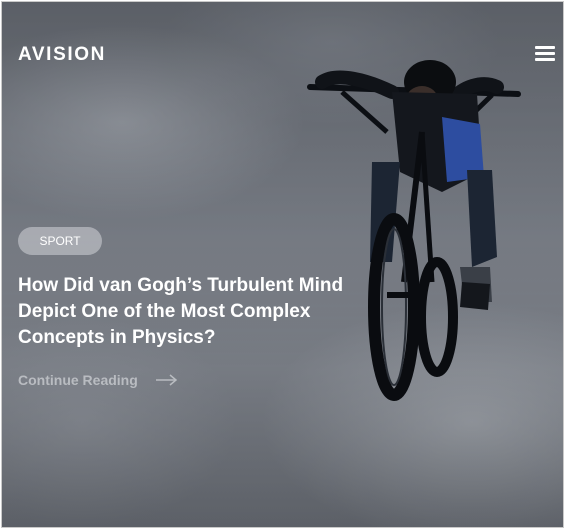  I want to click on continue-reading-label: Continue Reading, so click(78, 380).